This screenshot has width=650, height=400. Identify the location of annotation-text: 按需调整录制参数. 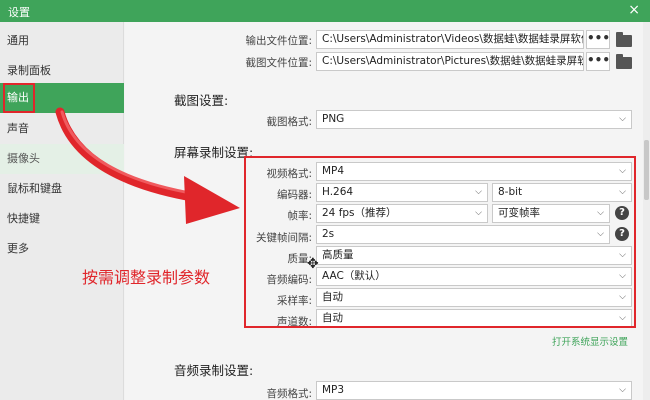
(146, 277).